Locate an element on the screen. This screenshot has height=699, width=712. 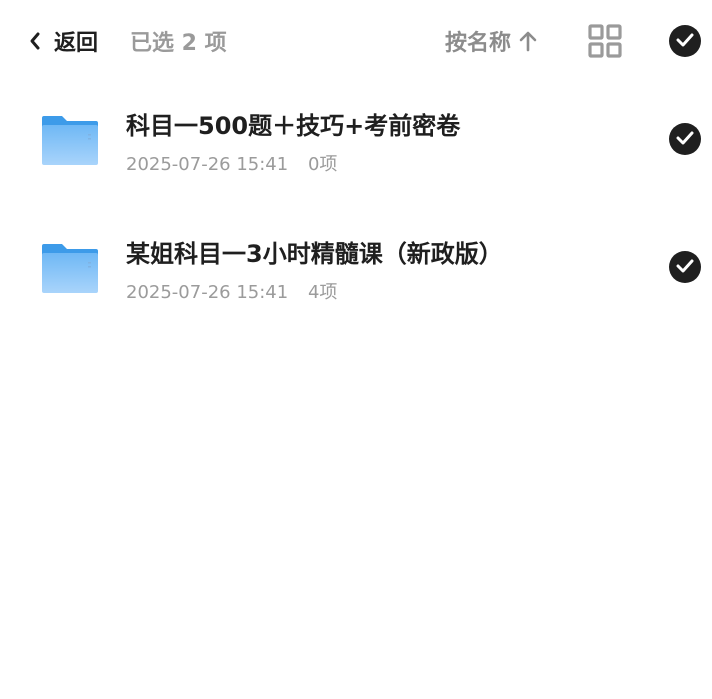
grid-view-icon is located at coordinates (605, 43).